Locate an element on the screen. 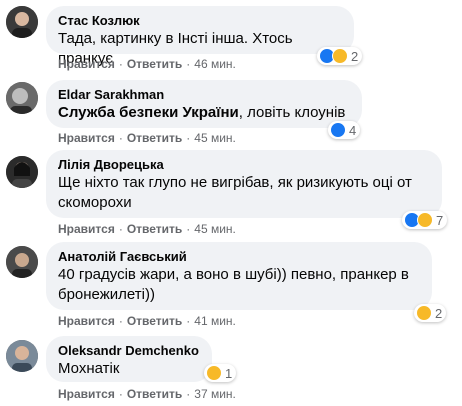 The width and height of the screenshot is (462, 406). like-reaction-icon is located at coordinates (338, 130).